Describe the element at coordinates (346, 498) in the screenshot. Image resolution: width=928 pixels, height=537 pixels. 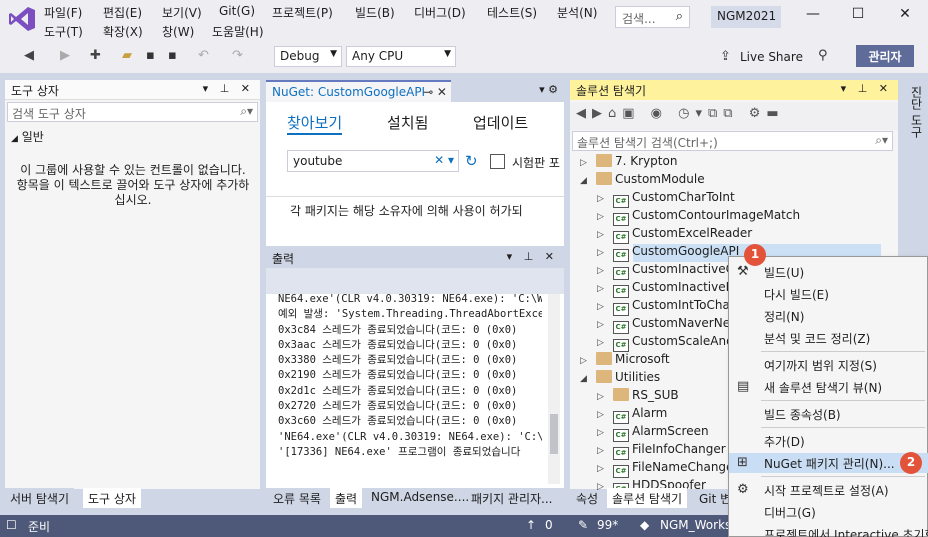
I see `tab-output: 출력` at that location.